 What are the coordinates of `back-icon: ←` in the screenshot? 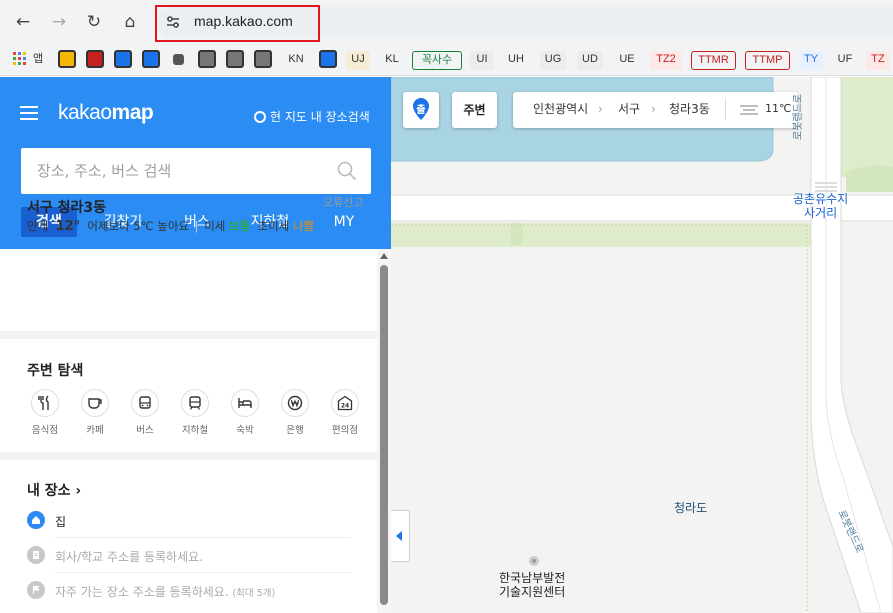 It's located at (23, 22).